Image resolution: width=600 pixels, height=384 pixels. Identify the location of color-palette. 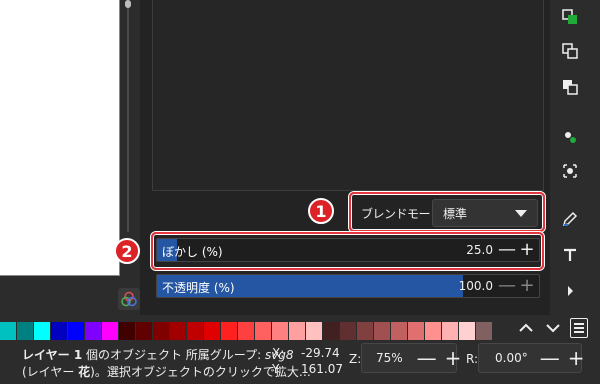
(246, 331).